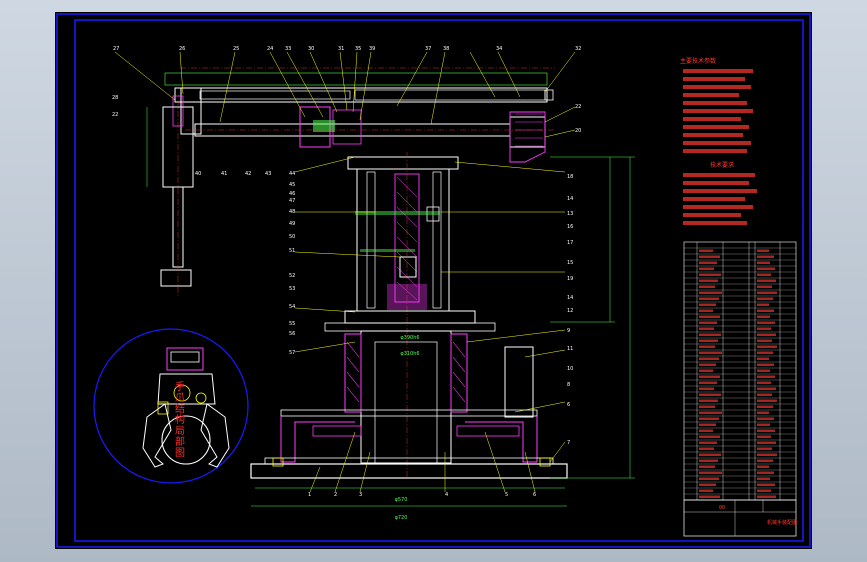 Image resolution: width=867 pixels, height=562 pixels. I want to click on balloon-3: 3, so click(360, 495).